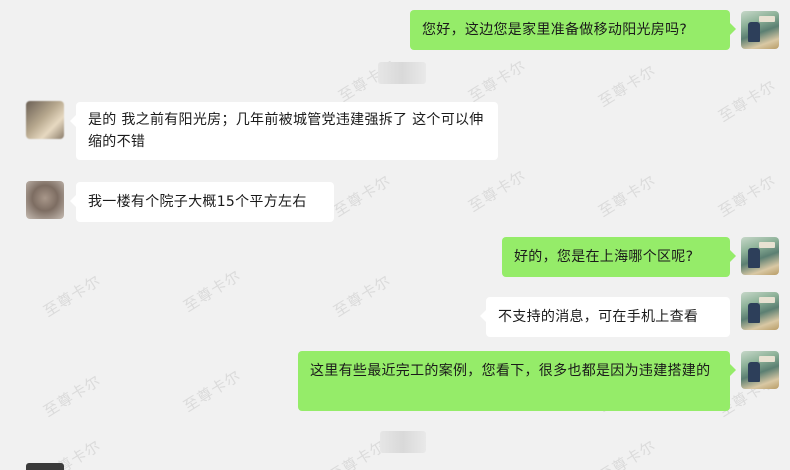 The width and height of the screenshot is (790, 470). Describe the element at coordinates (202, 202) in the screenshot. I see `message-bubble-contact: 我一楼有个院子大概15个平方左右` at that location.